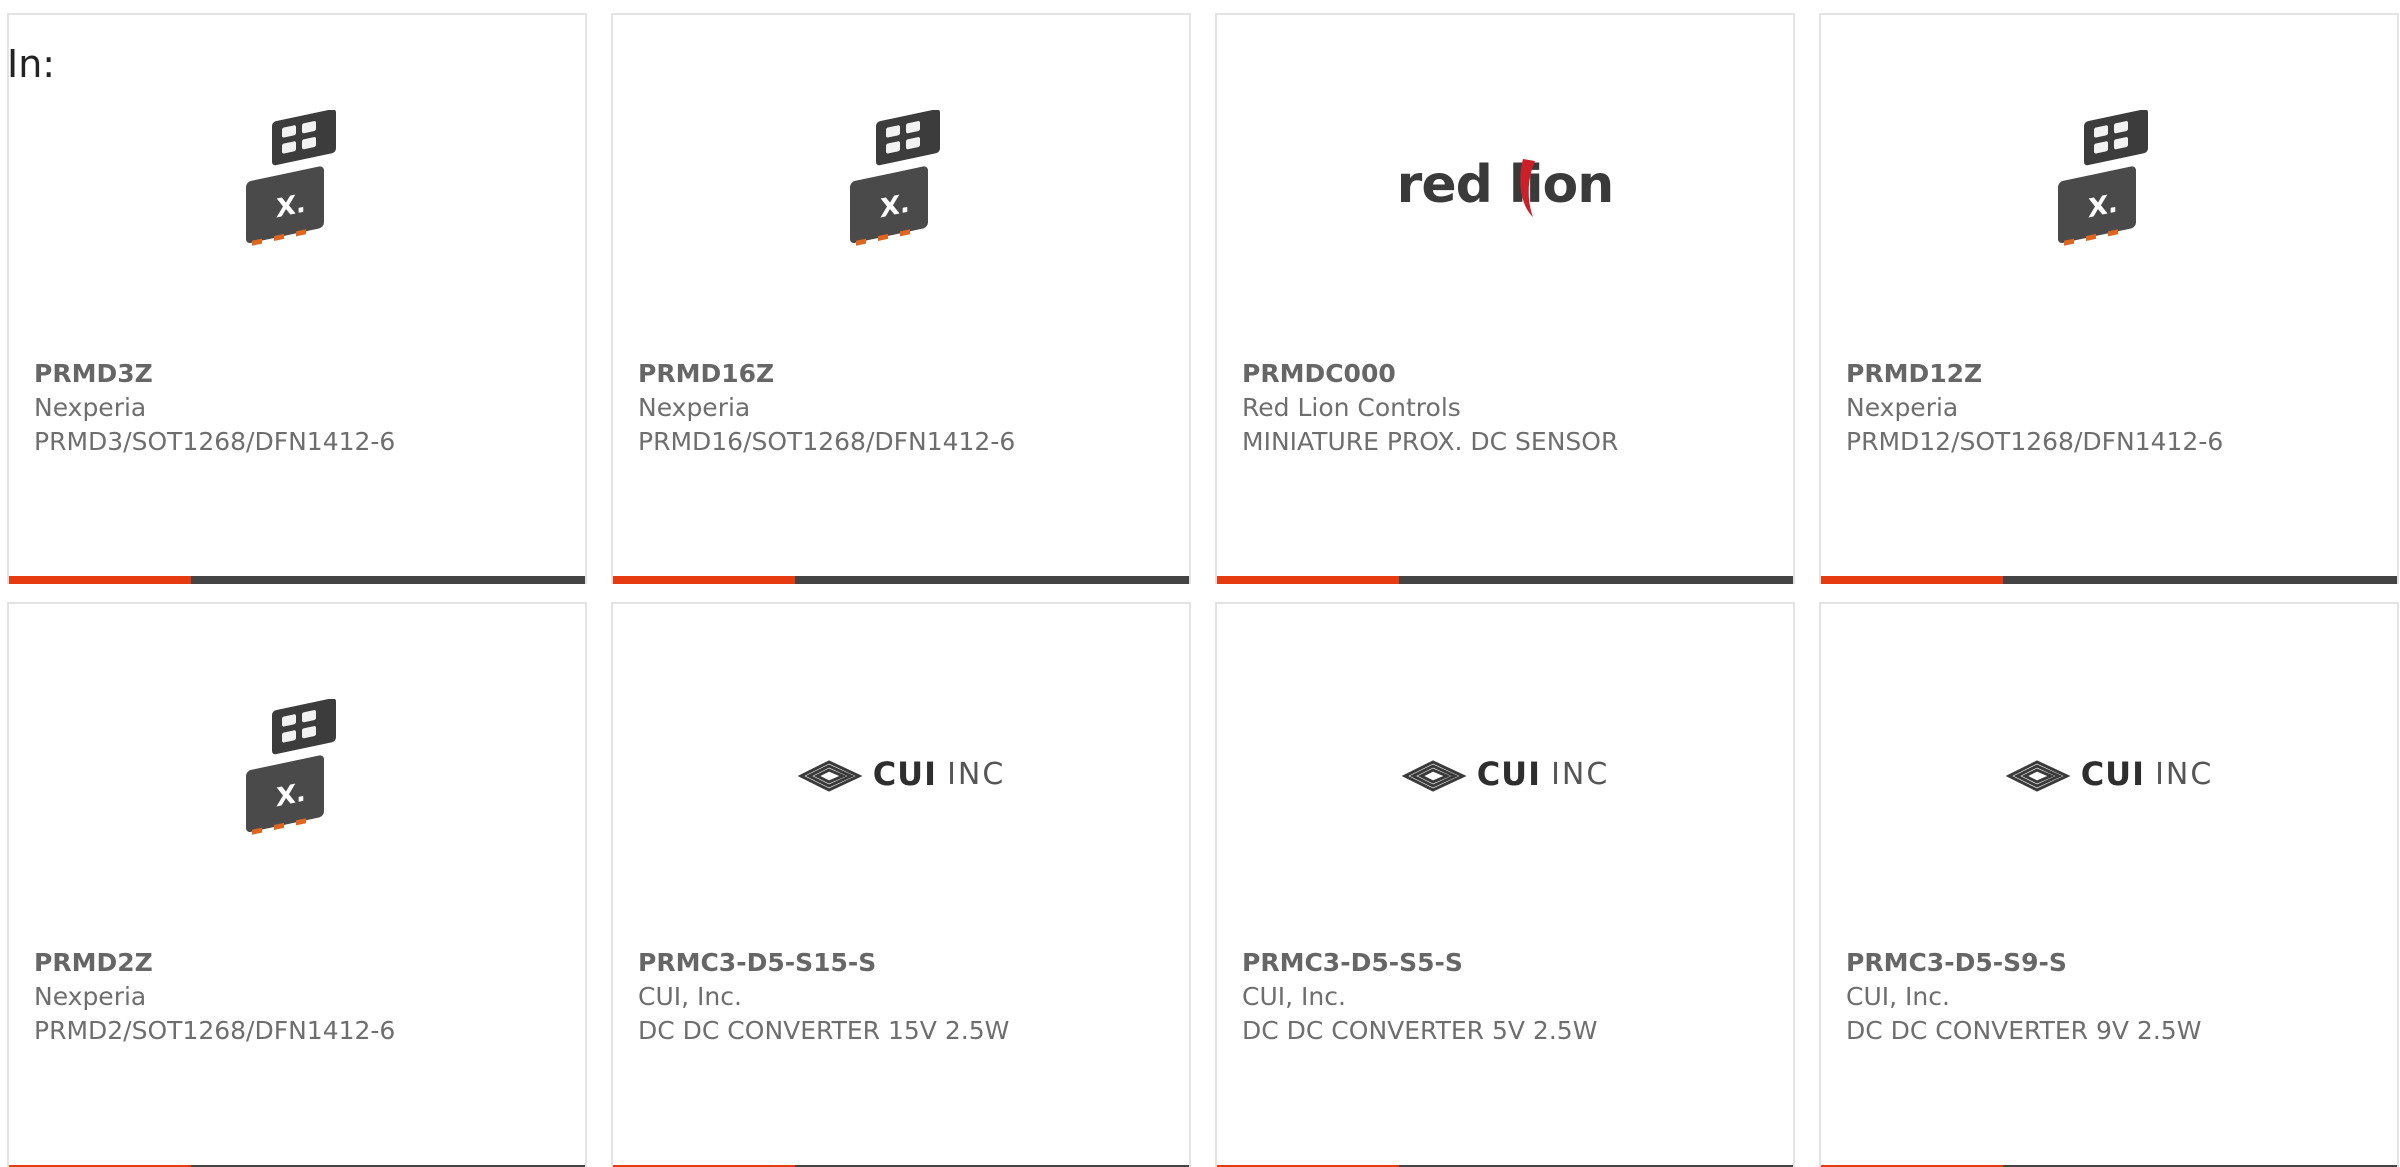  What do you see at coordinates (1420, 1030) in the screenshot?
I see `description: DC DC CONVERTER 5V 2.5W` at bounding box center [1420, 1030].